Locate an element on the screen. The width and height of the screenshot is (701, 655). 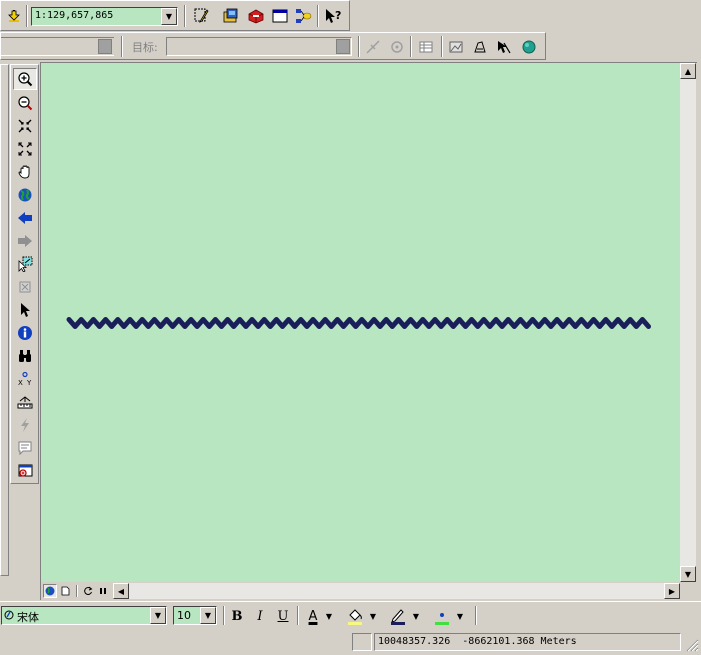
rotate-tool-button is located at coordinates (397, 47).